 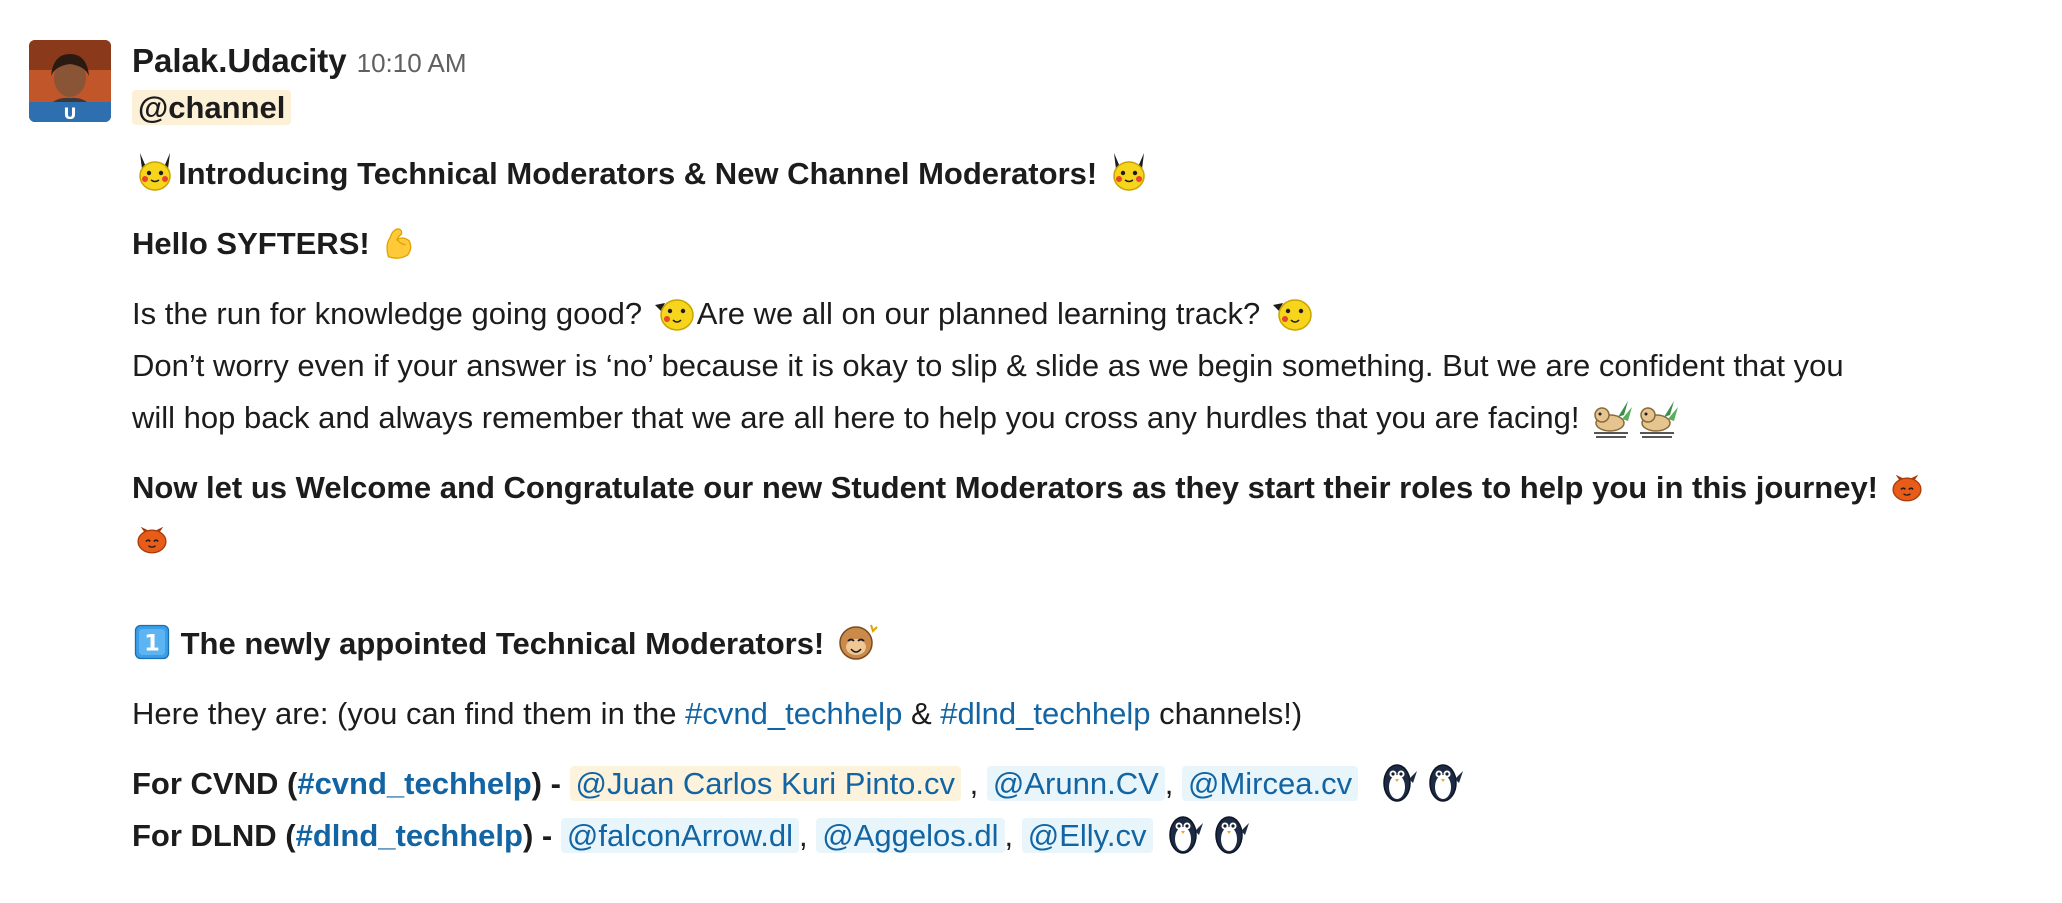 I want to click on avatar-image: U, so click(x=70, y=81).